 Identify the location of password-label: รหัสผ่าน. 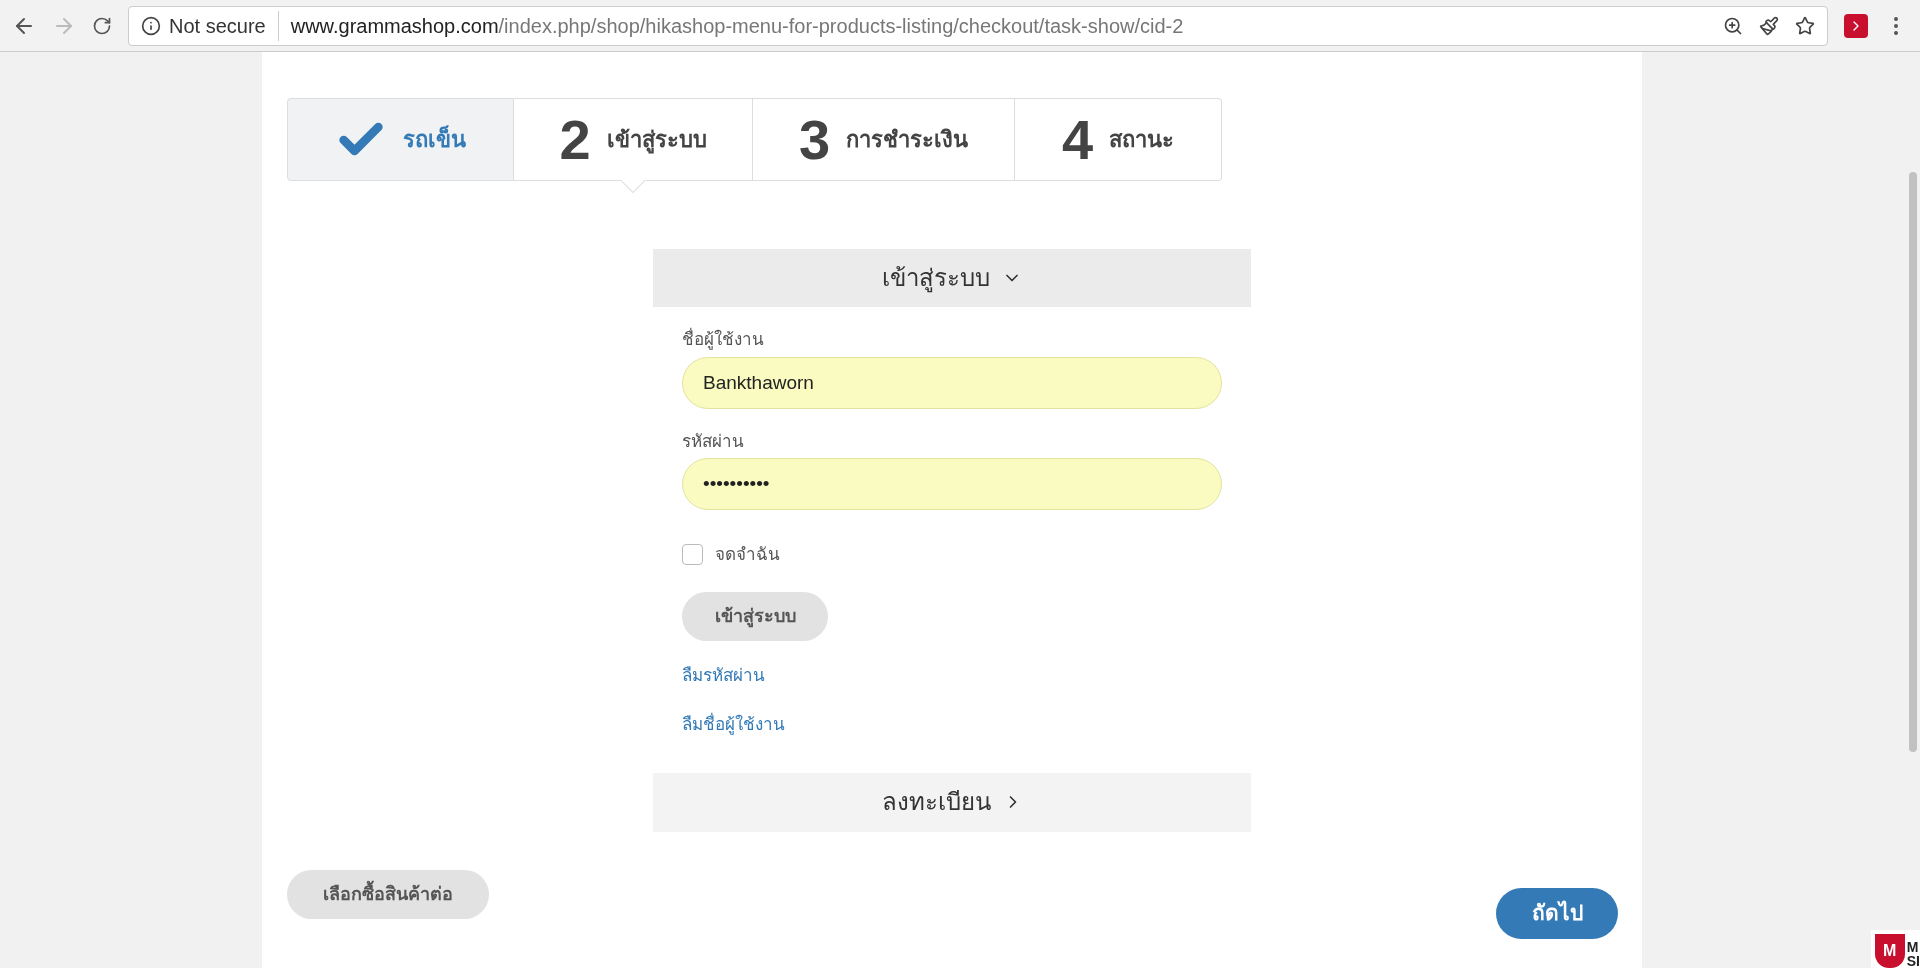
(713, 441).